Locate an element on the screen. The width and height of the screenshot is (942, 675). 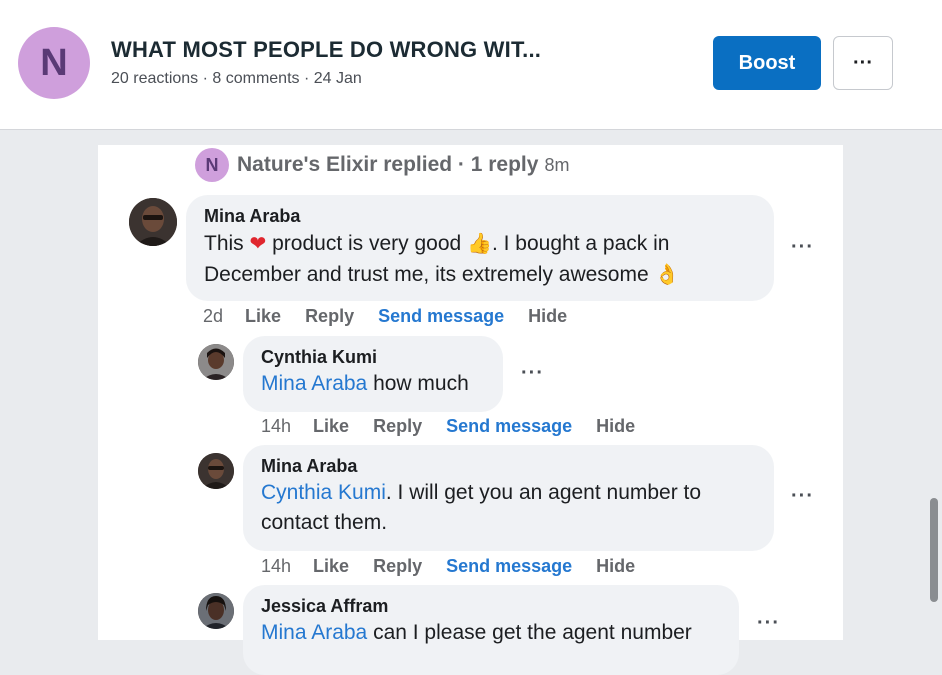
comment-author: Cynthia Kumi is located at coordinates (373, 357).